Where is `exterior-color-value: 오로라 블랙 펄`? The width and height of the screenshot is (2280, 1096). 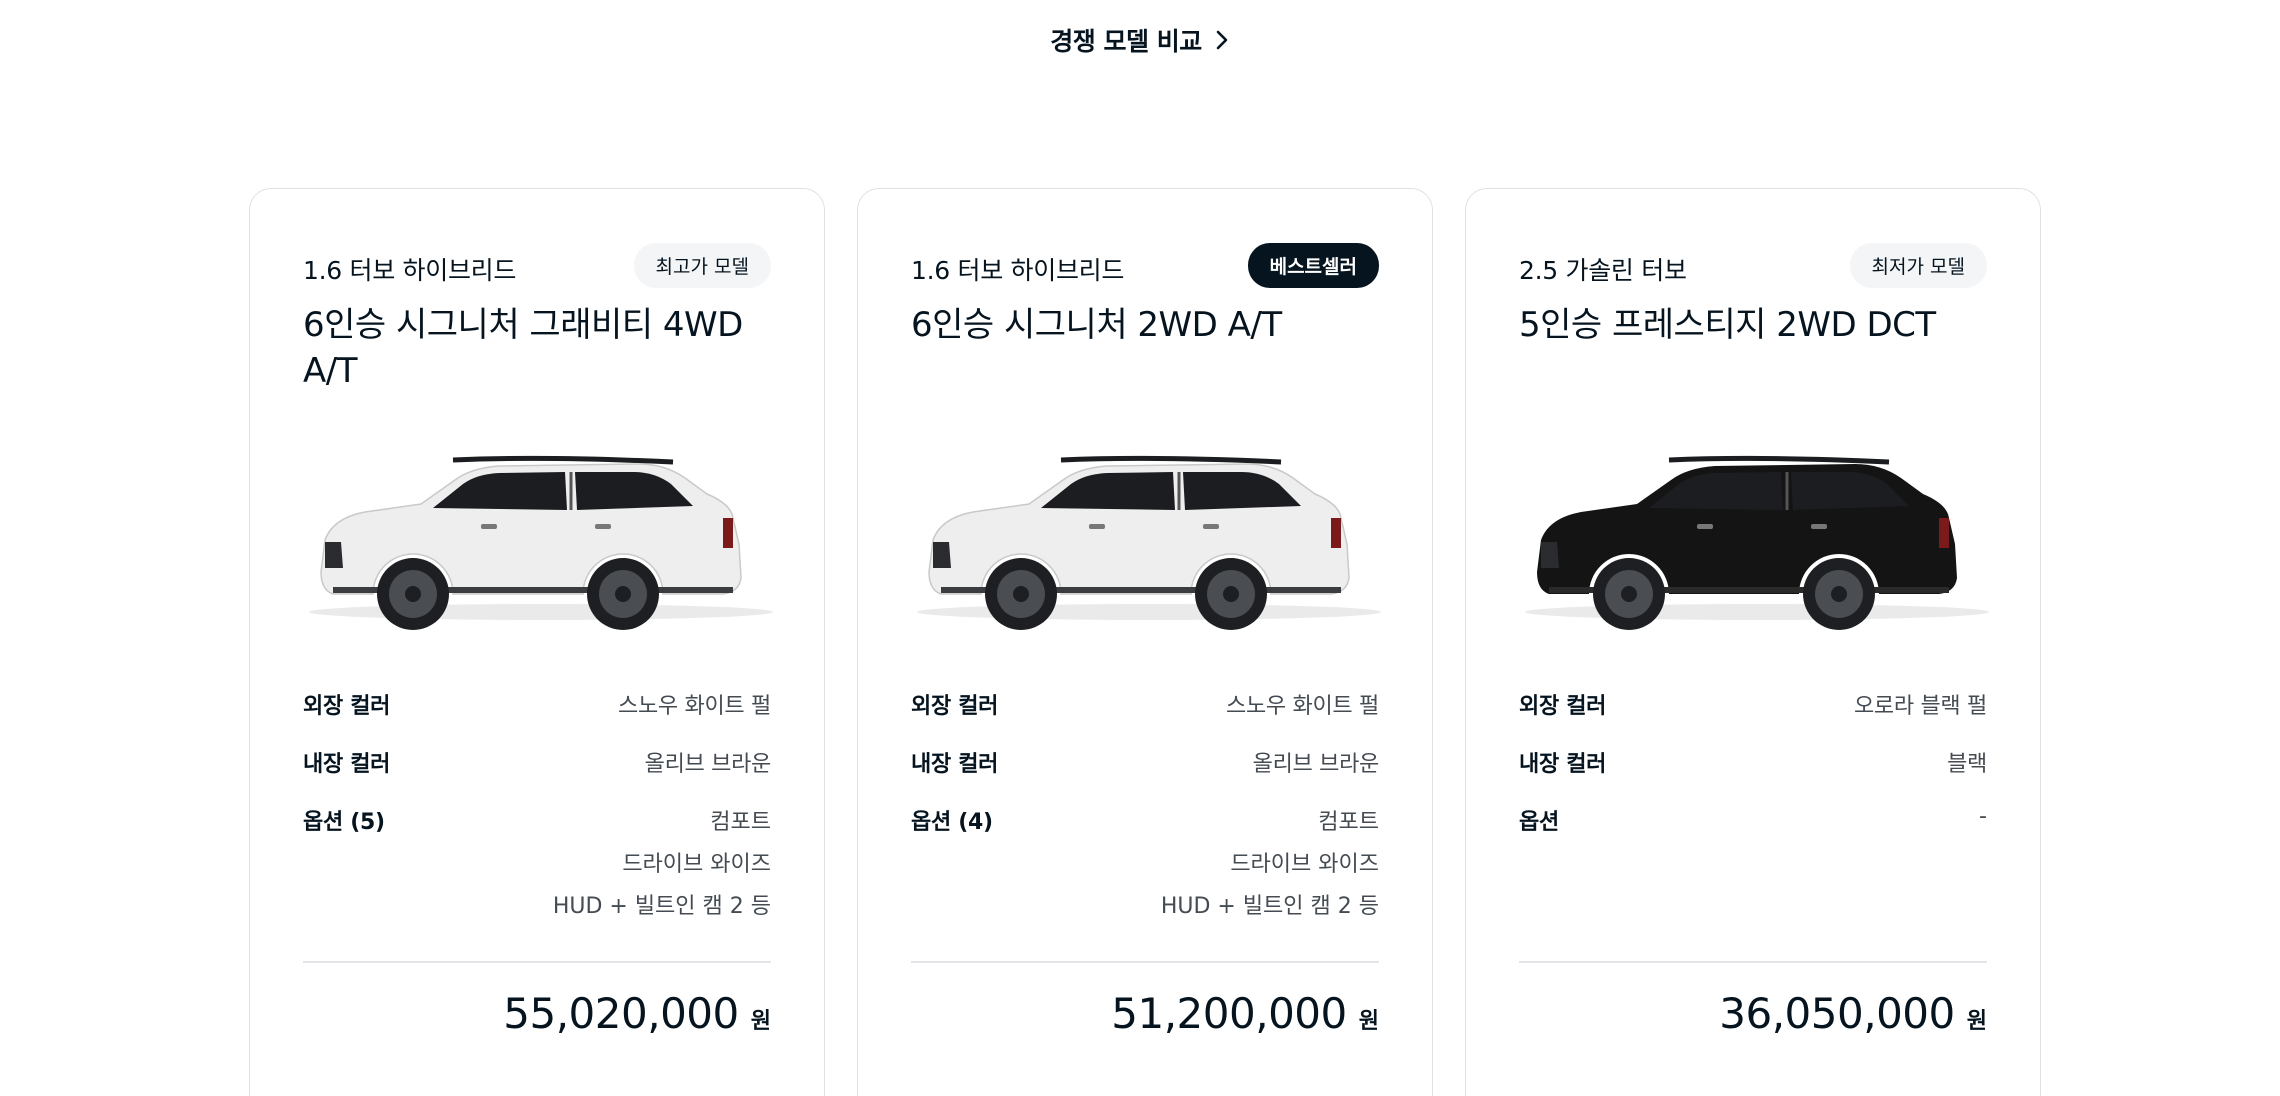
exterior-color-value: 오로라 블랙 펄 is located at coordinates (1920, 706).